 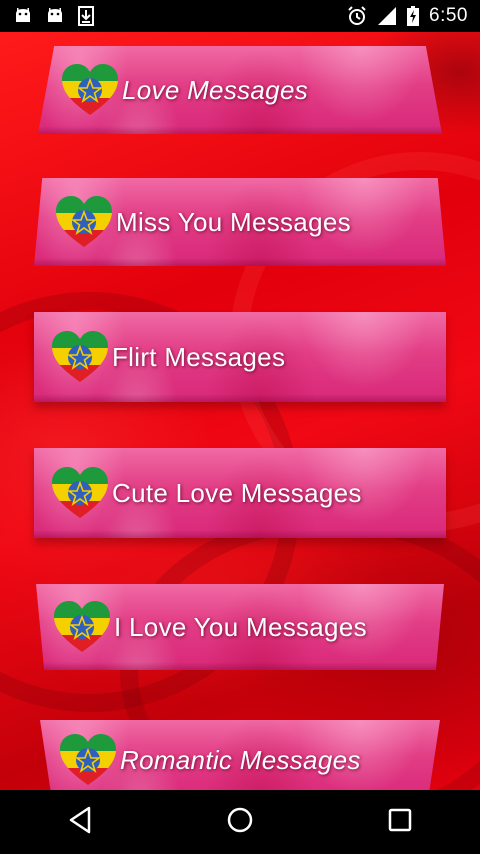 I want to click on back-button, so click(x=80, y=822).